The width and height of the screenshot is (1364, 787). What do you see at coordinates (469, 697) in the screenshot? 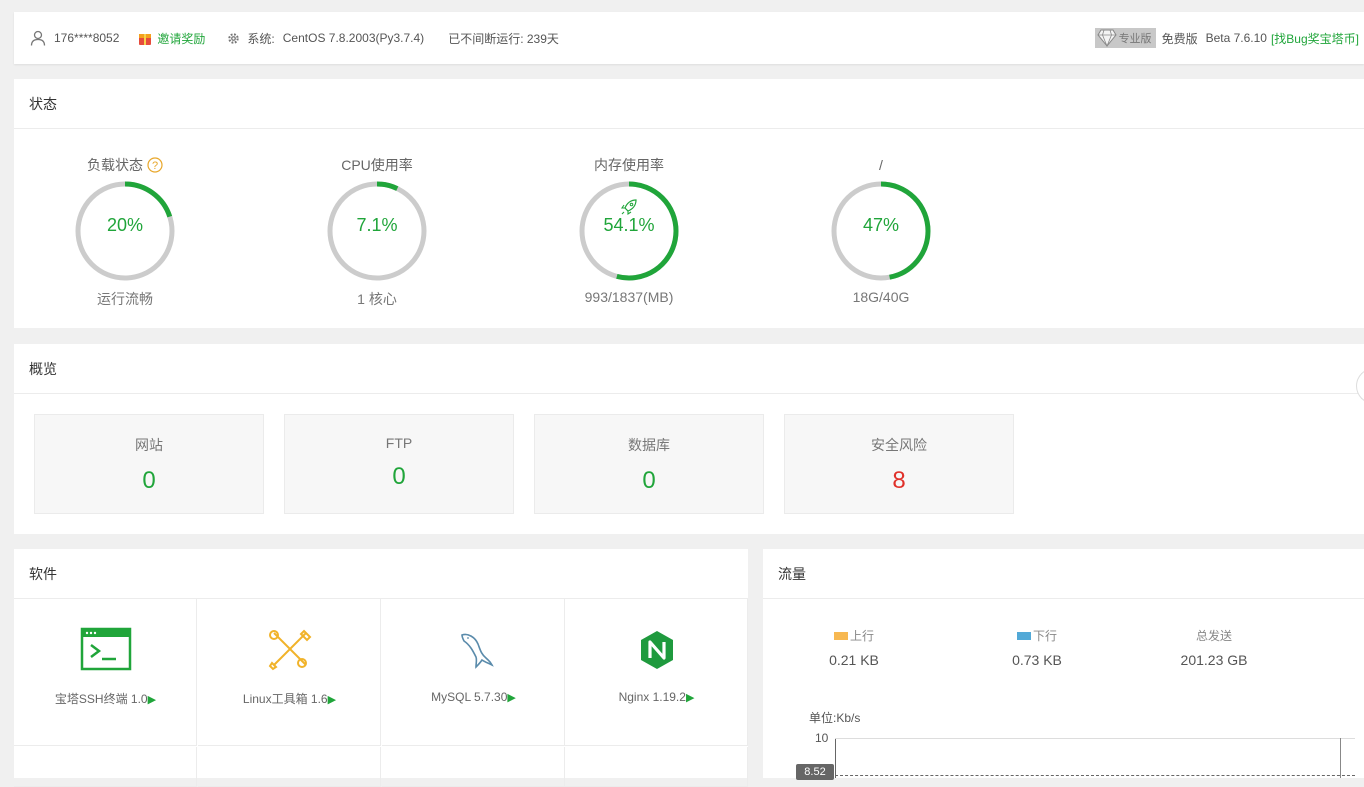
I see `software-item-mysql-label: MySQL 5.7.30` at bounding box center [469, 697].